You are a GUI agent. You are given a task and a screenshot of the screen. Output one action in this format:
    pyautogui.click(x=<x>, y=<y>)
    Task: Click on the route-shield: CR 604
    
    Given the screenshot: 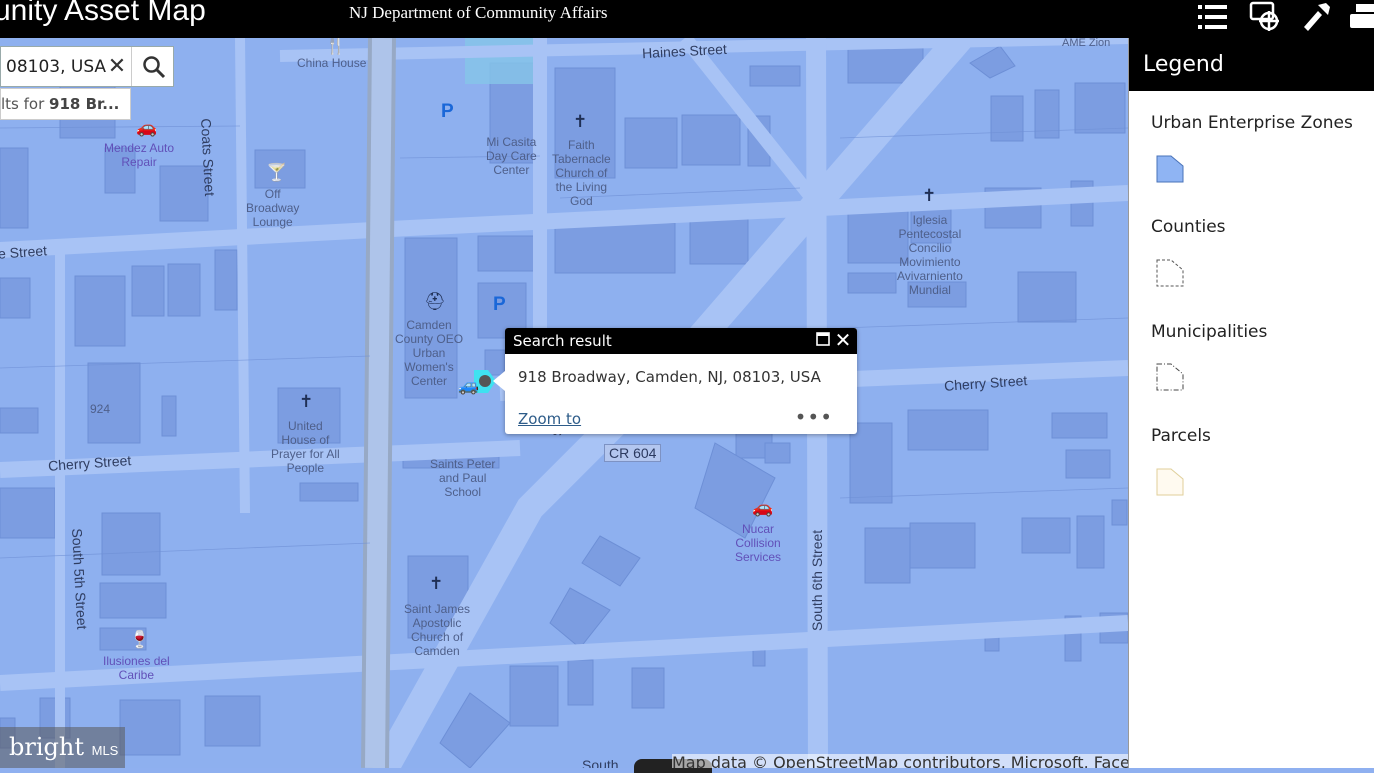 What is the action you would take?
    pyautogui.click(x=633, y=453)
    